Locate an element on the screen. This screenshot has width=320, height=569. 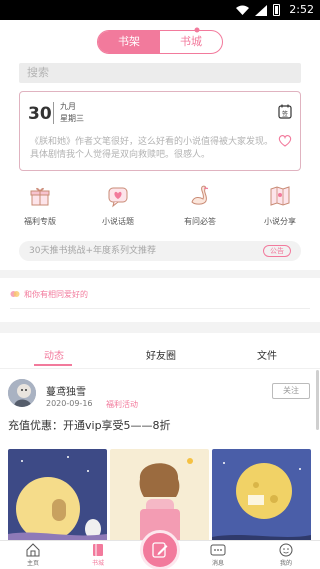
announcement-badge: 公告 is located at coordinates (277, 251).